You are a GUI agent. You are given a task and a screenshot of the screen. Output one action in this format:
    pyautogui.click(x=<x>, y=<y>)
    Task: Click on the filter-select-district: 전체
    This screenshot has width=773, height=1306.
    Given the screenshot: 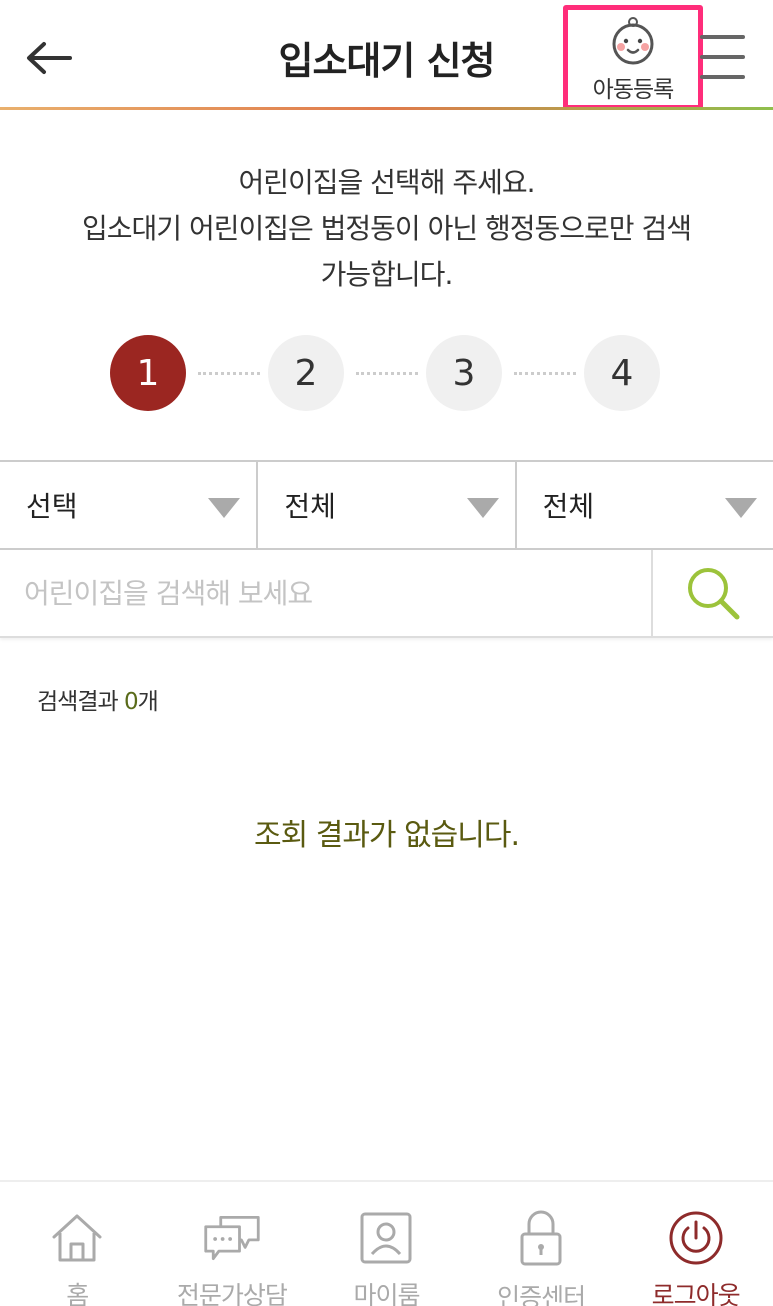 What is the action you would take?
    pyautogui.click(x=387, y=505)
    